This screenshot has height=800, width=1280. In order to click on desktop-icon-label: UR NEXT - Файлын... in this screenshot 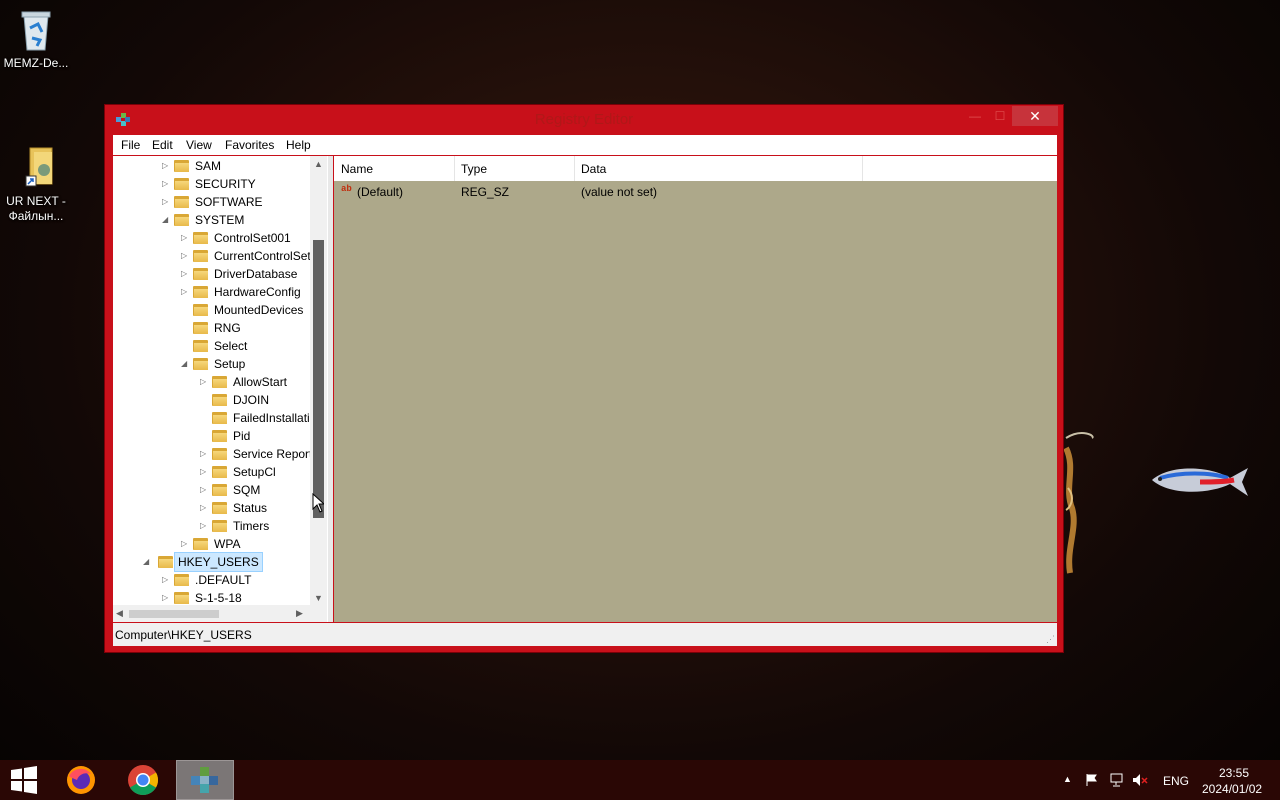, I will do `click(36, 208)`.